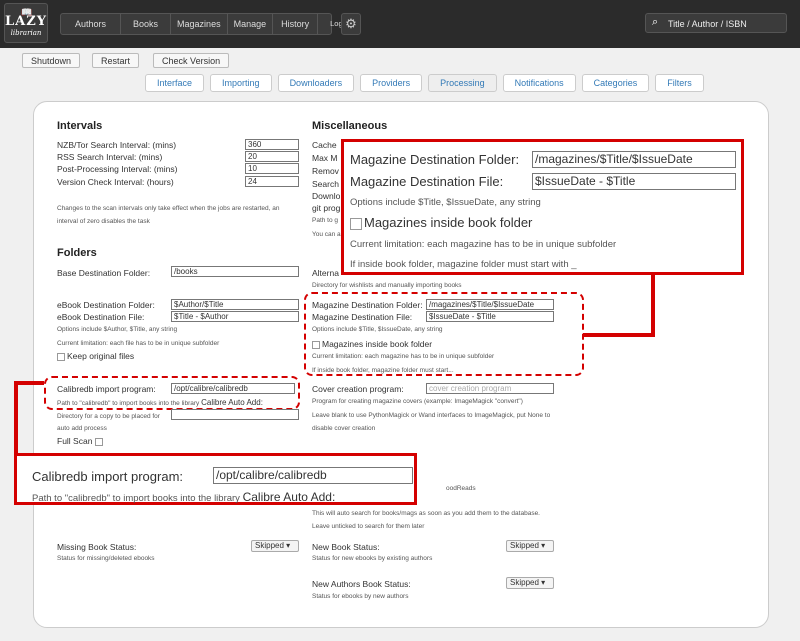 The height and width of the screenshot is (641, 800). What do you see at coordinates (116, 60) in the screenshot?
I see `restart-button: Restart` at bounding box center [116, 60].